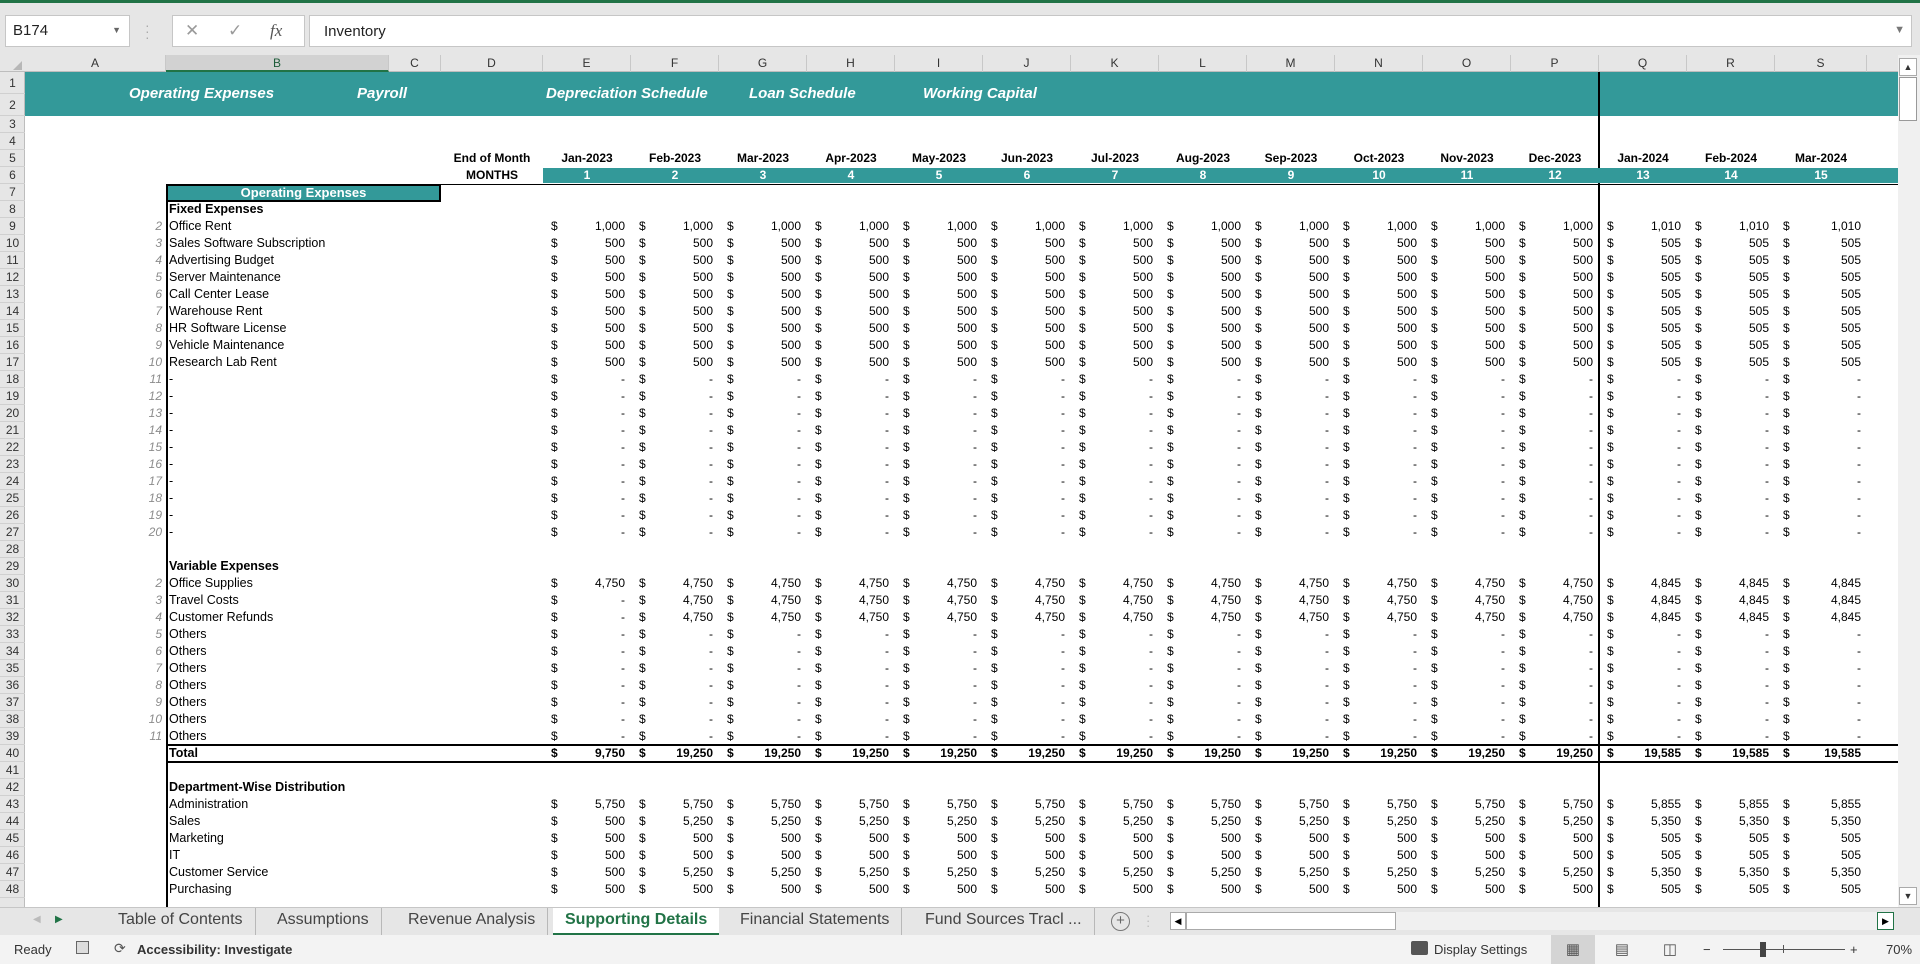 The image size is (1920, 964). What do you see at coordinates (12, 617) in the screenshot?
I see `row-header-32: 32` at bounding box center [12, 617].